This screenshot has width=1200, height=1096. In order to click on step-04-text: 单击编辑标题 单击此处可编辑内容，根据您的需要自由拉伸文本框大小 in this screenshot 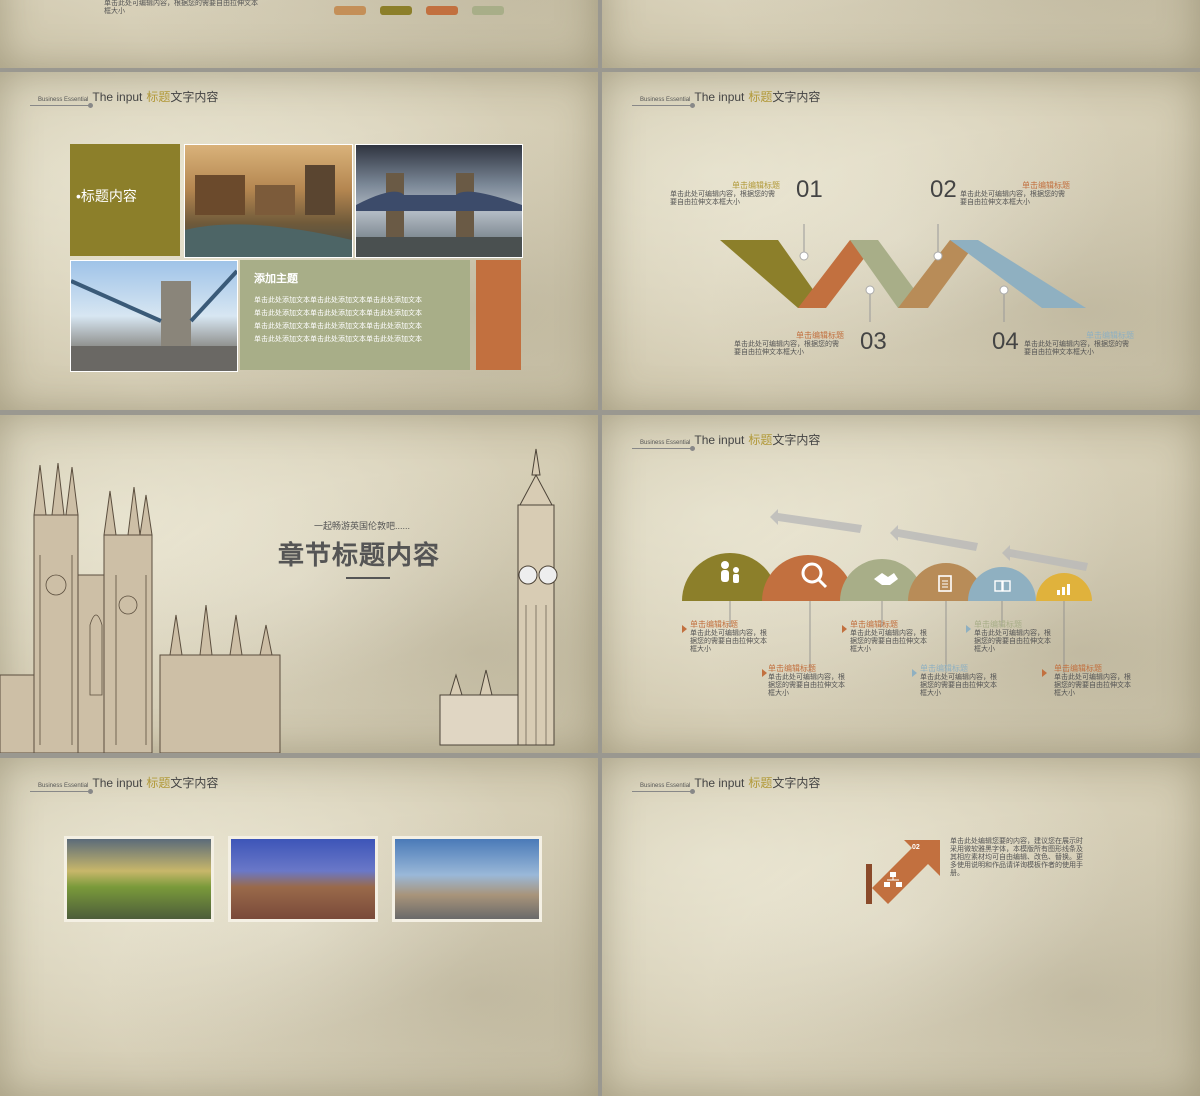, I will do `click(1079, 343)`.